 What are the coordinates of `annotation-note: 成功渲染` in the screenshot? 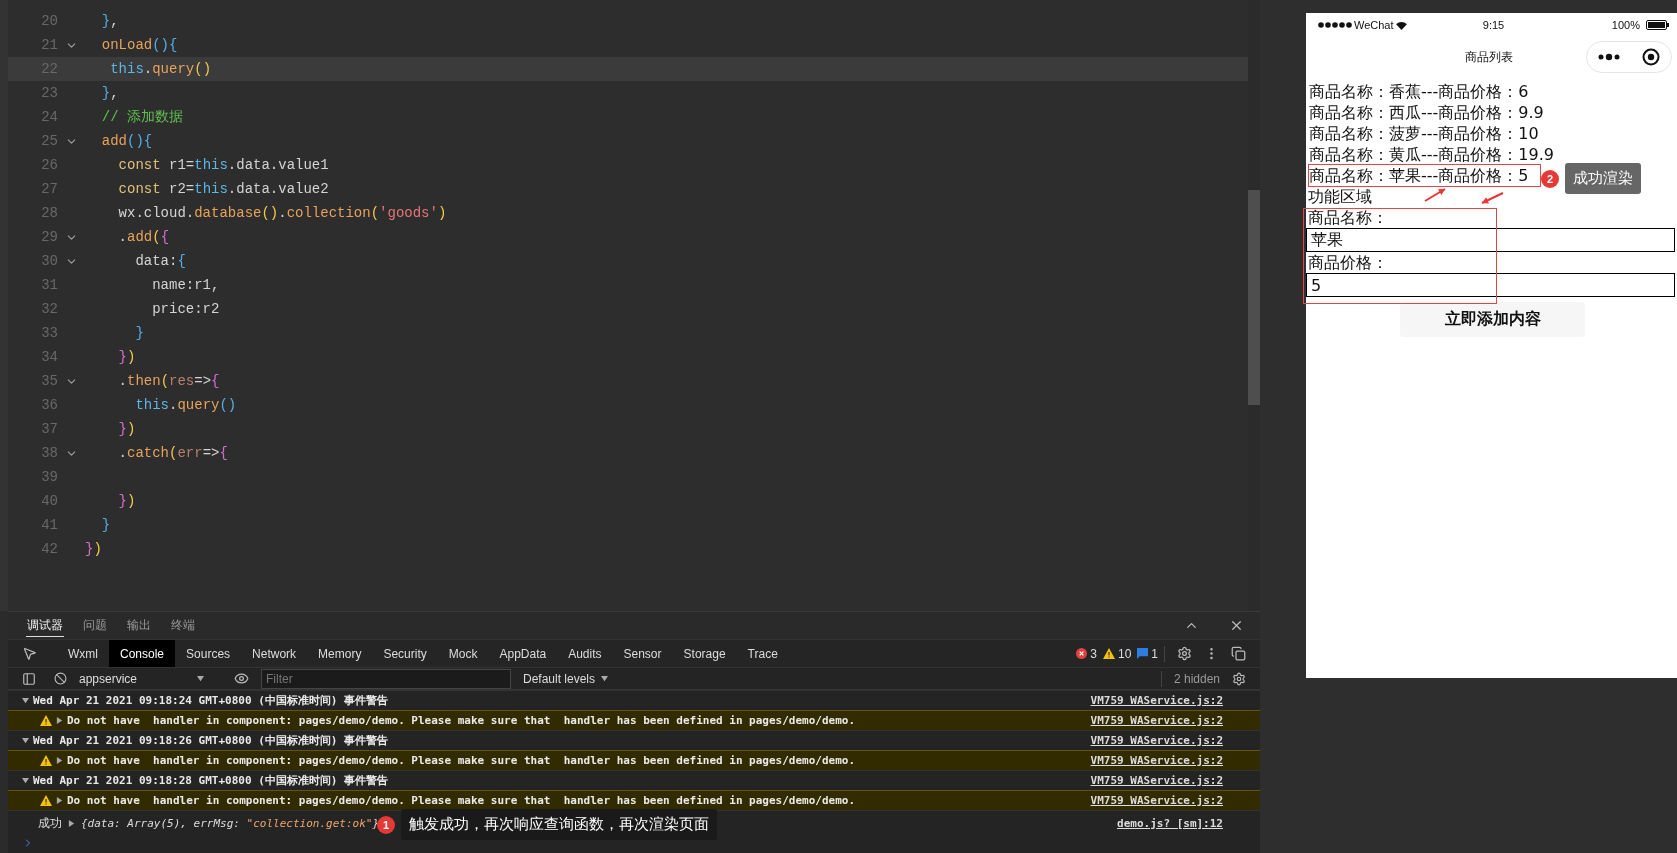 It's located at (1603, 178).